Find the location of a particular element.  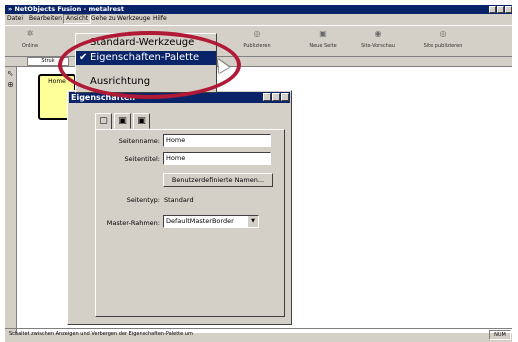

palette-close-button is located at coordinates (285, 97).